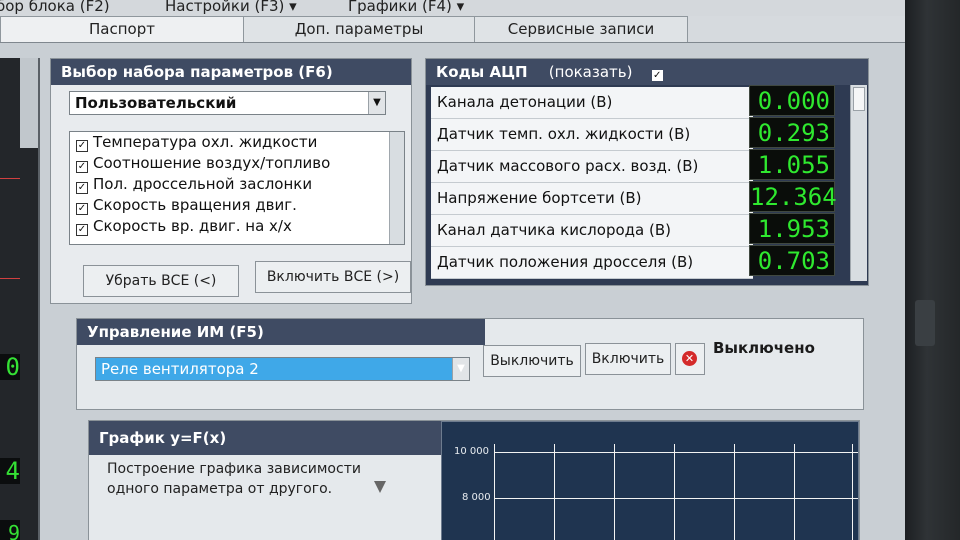 The height and width of the screenshot is (540, 960). What do you see at coordinates (471, 451) in the screenshot?
I see `y-tick-label: 10 000` at bounding box center [471, 451].